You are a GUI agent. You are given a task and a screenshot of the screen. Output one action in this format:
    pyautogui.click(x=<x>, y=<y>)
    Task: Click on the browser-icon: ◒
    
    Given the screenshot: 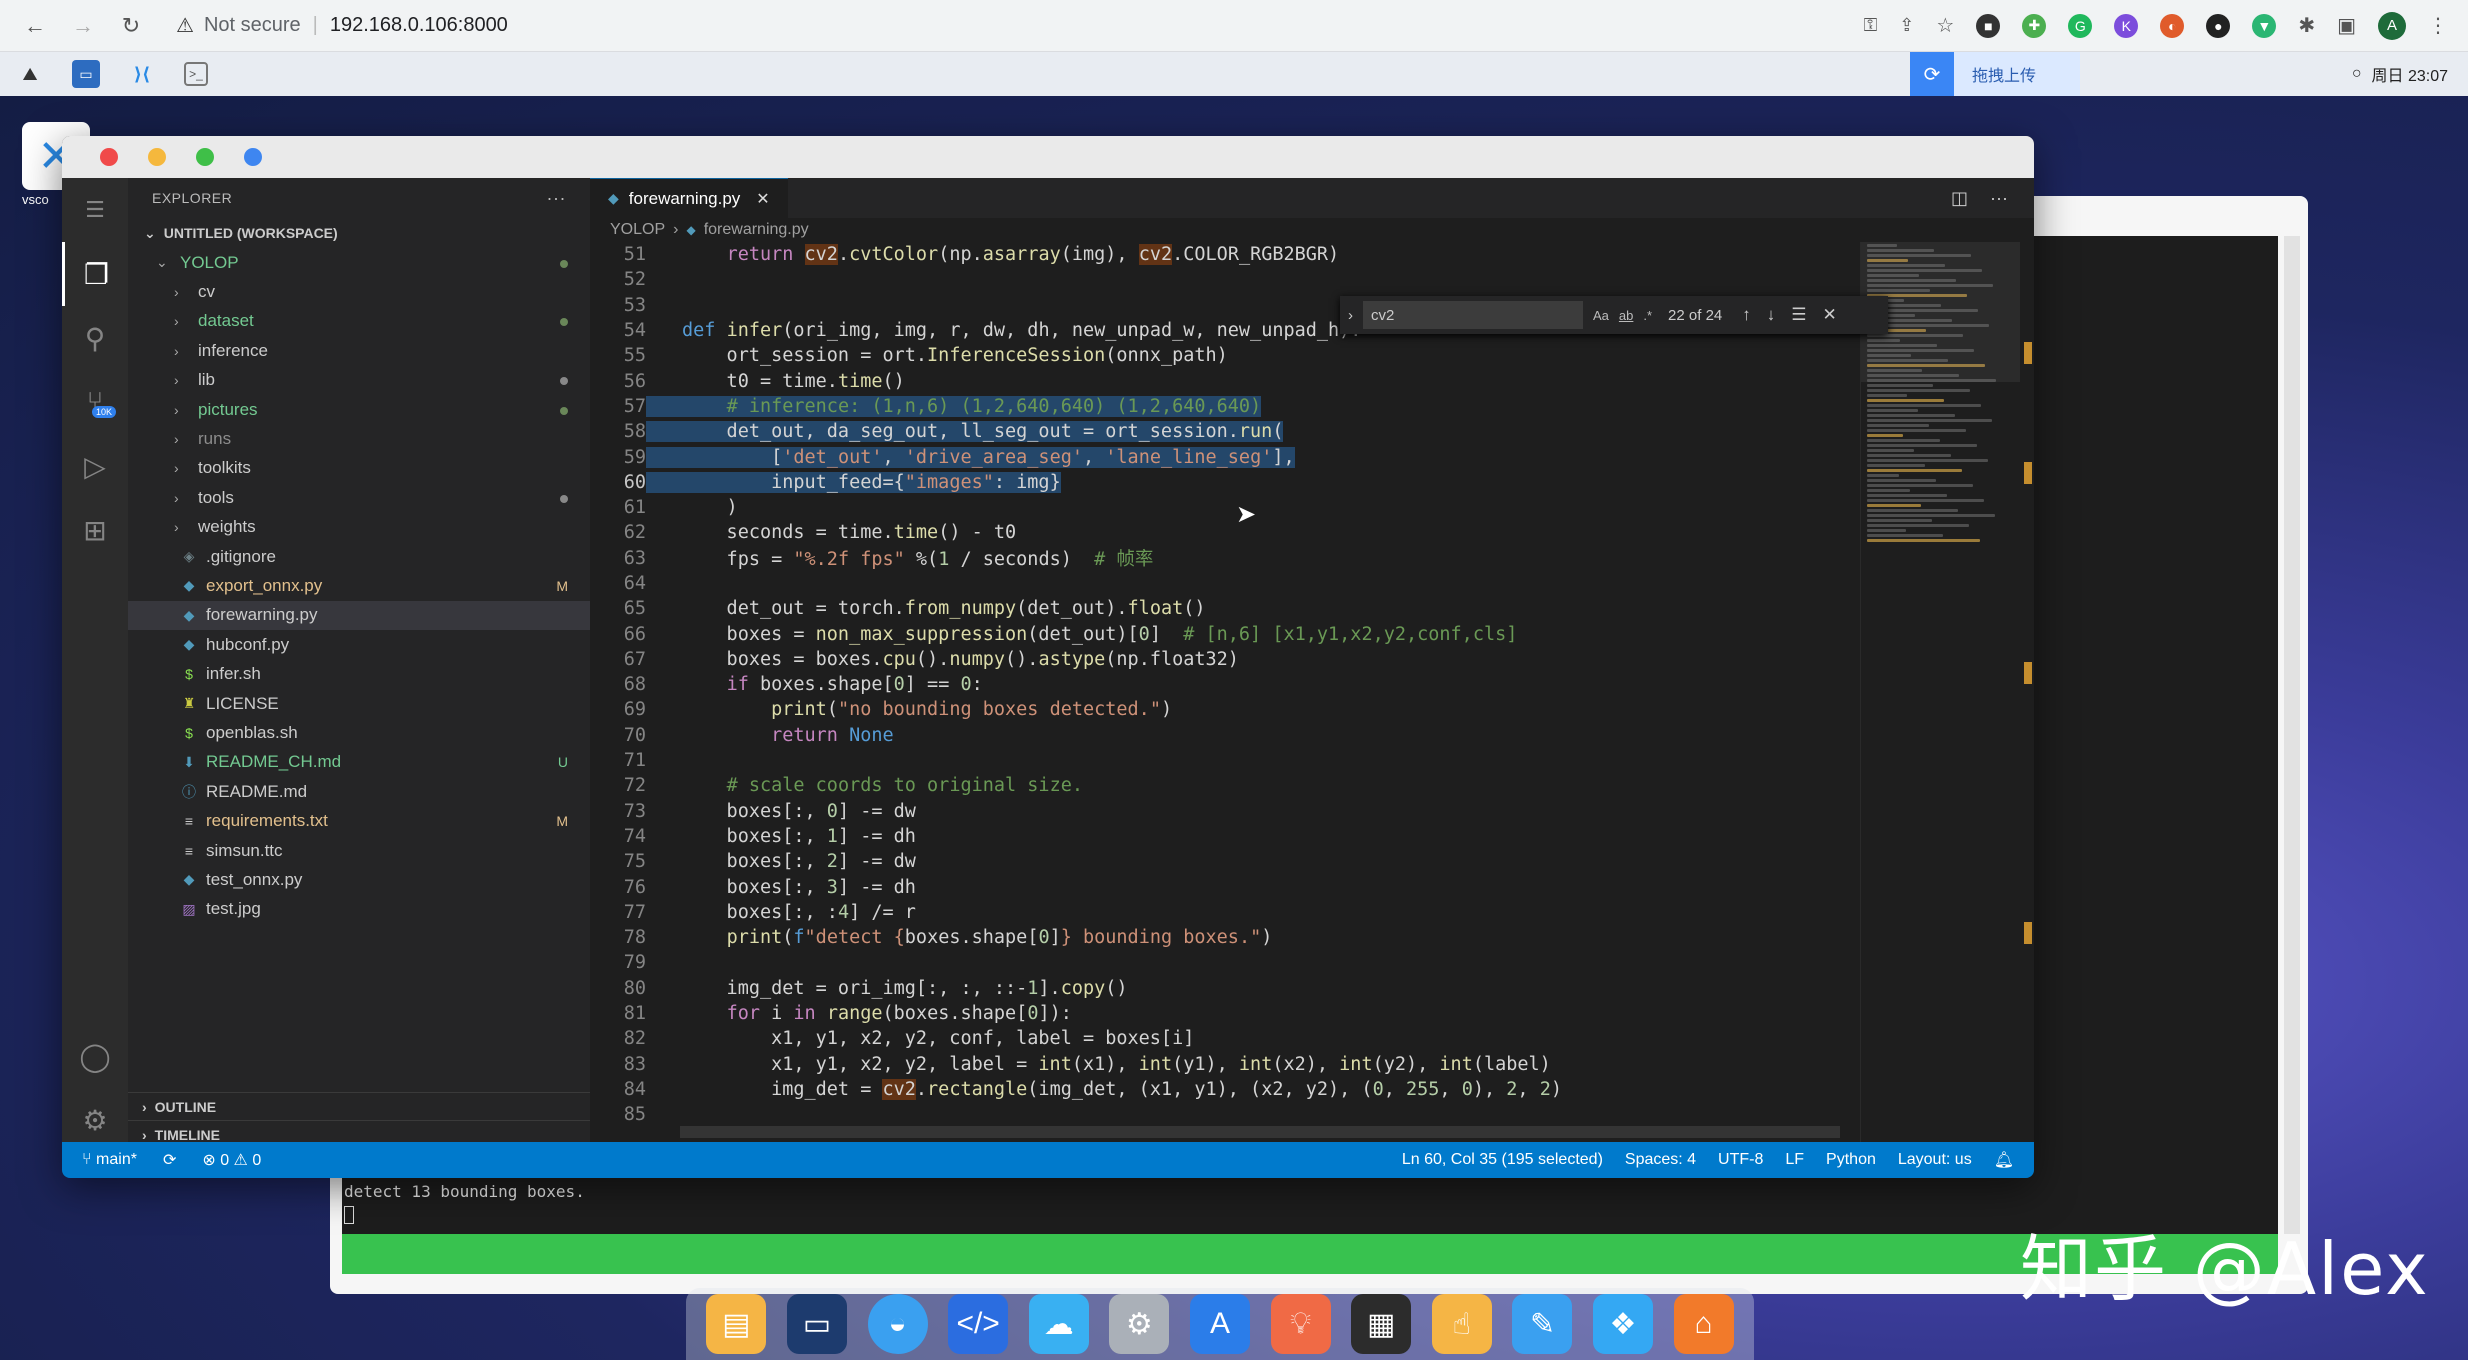 What is the action you would take?
    pyautogui.click(x=897, y=1324)
    